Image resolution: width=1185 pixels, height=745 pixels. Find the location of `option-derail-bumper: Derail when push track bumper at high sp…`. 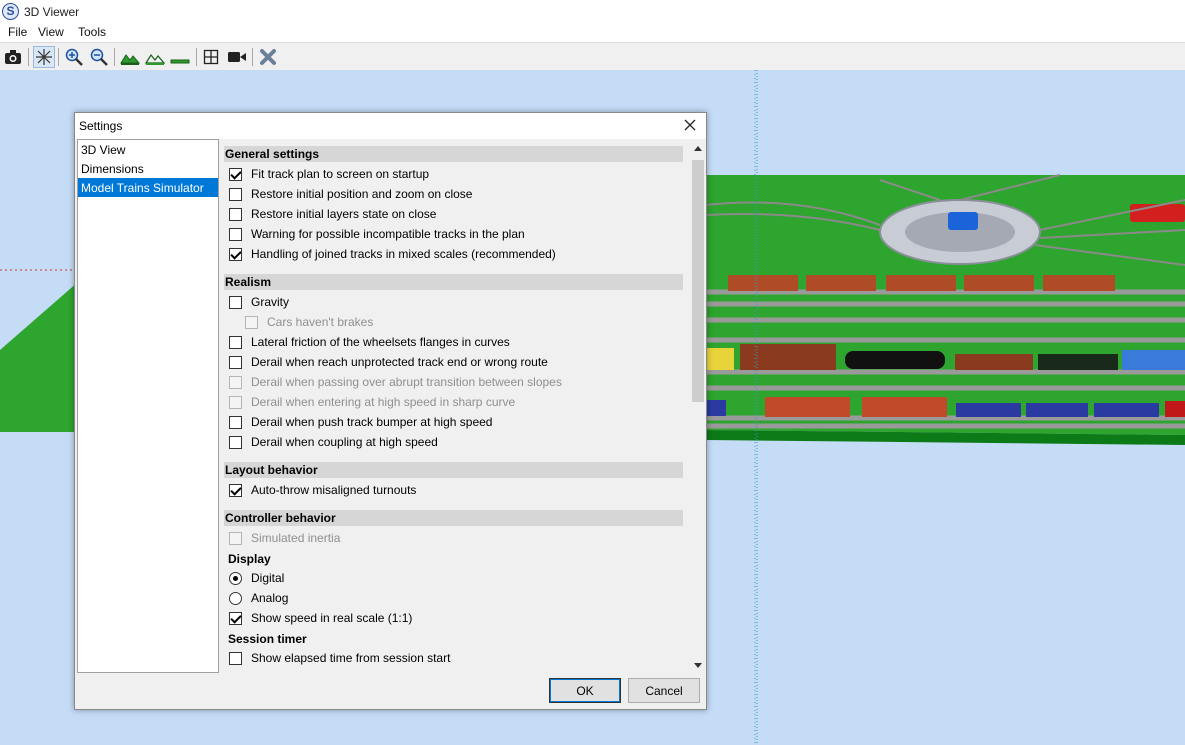

option-derail-bumper: Derail when push track bumper at high sp… is located at coordinates (360, 422).